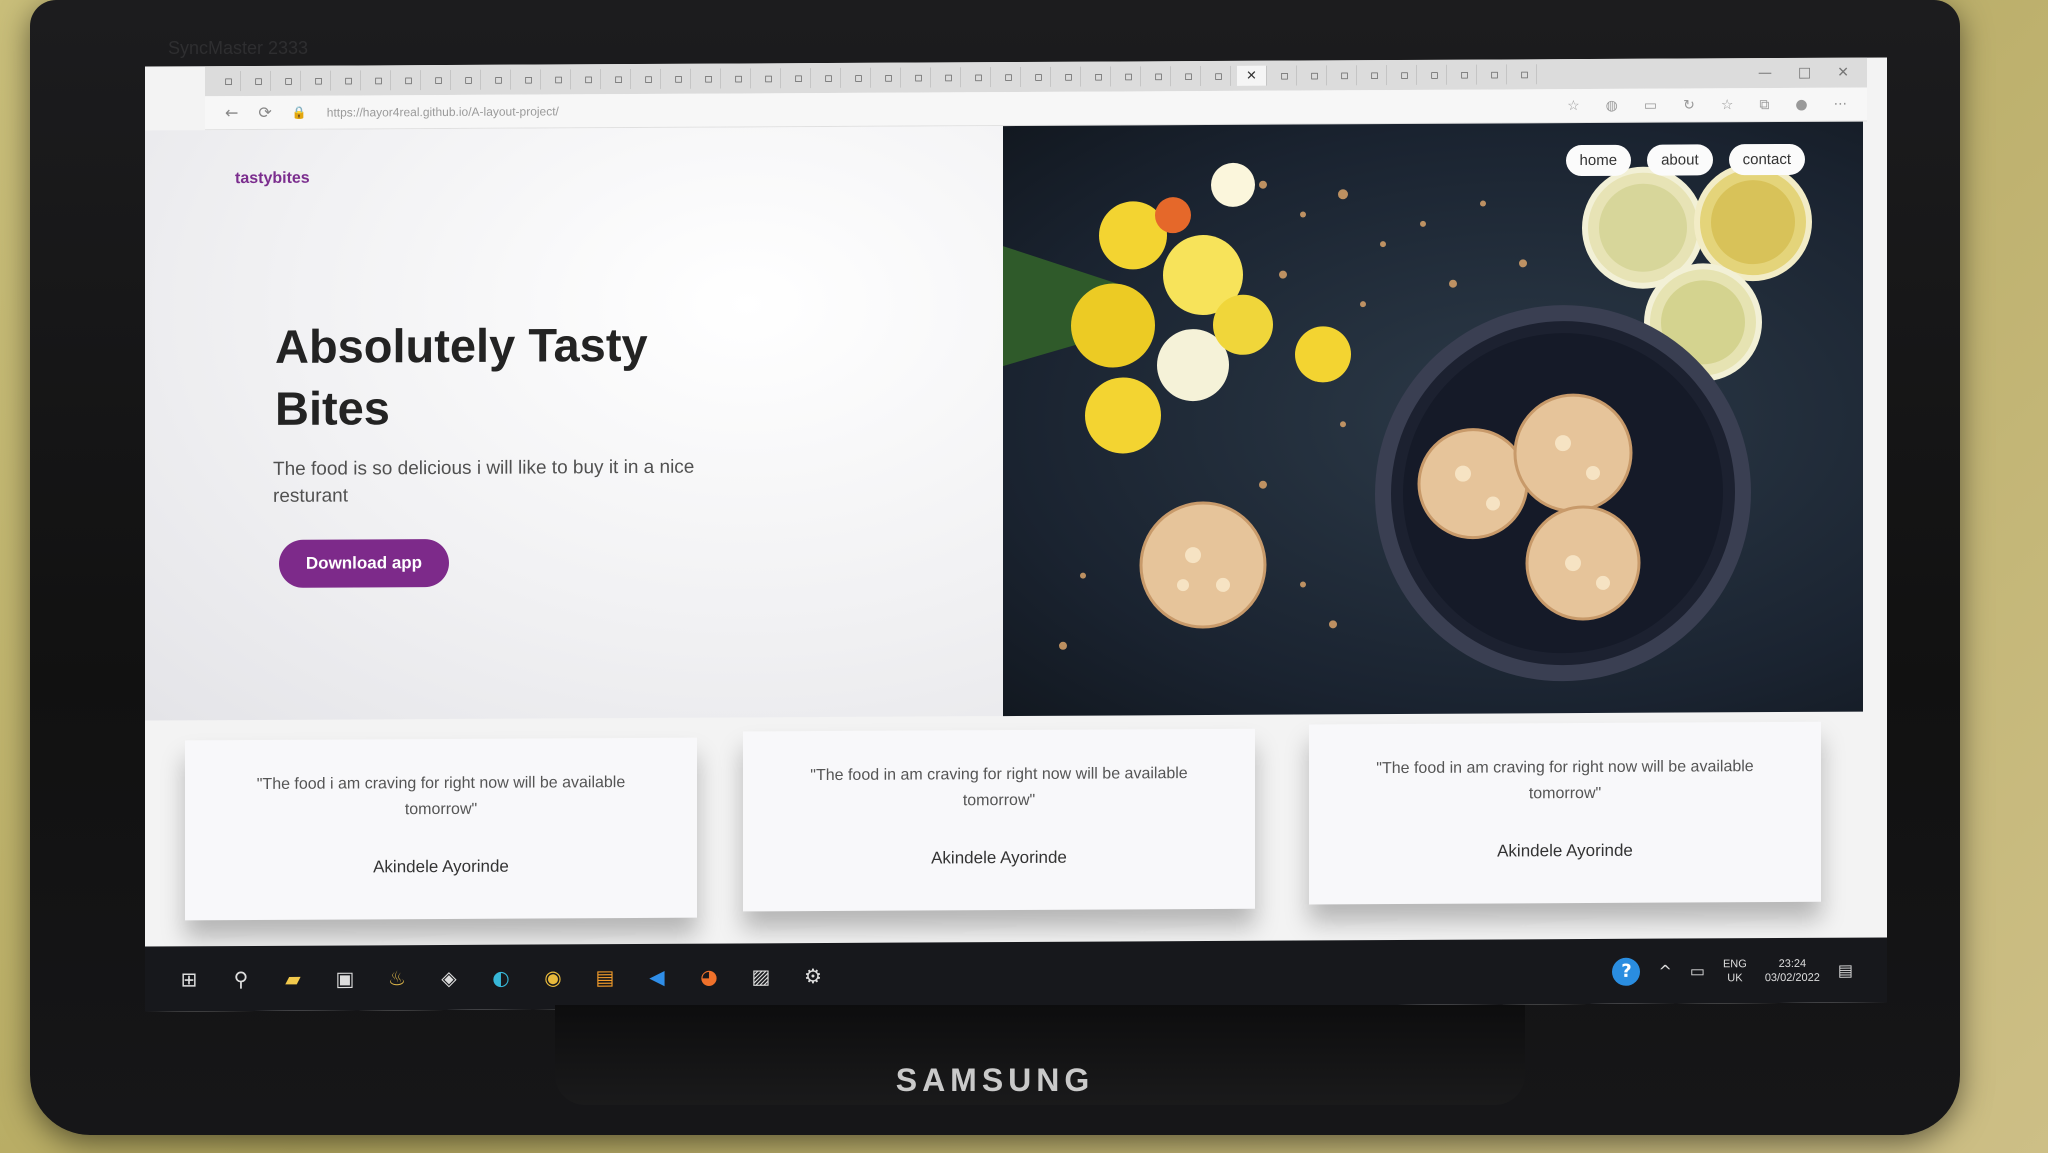  I want to click on firefox-icon: ◕, so click(709, 976).